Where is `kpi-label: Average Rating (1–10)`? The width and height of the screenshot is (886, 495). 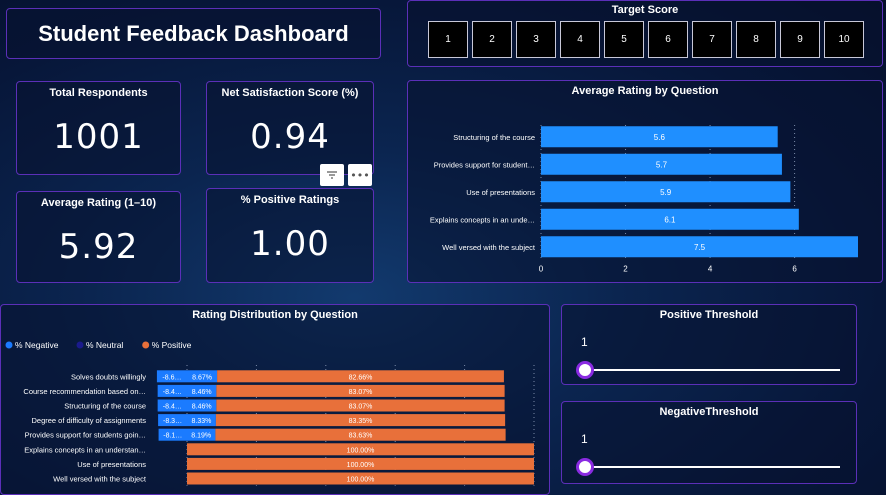 kpi-label: Average Rating (1–10) is located at coordinates (98, 203).